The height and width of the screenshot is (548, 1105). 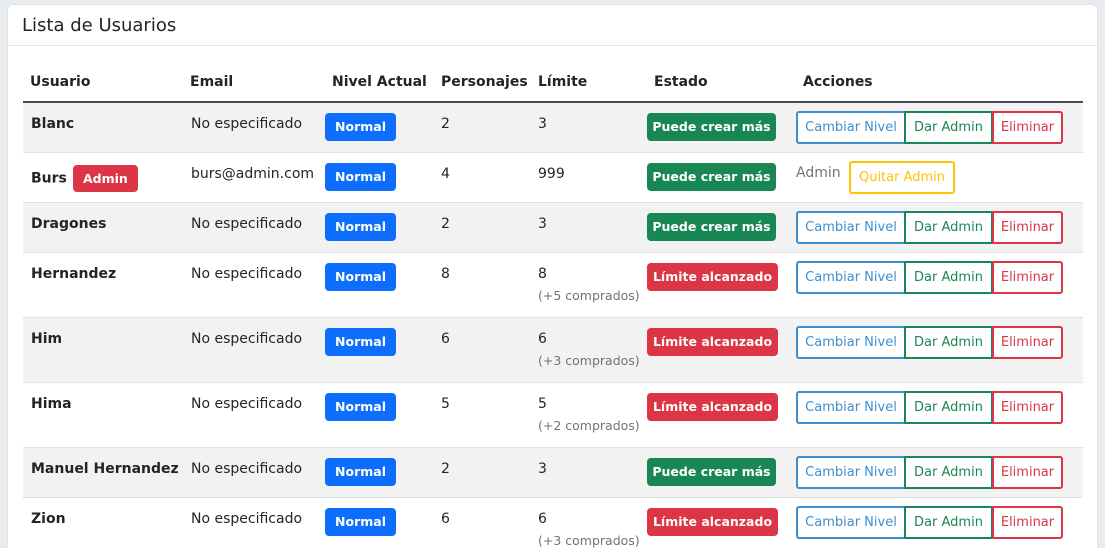 I want to click on user-name: Hernandez, so click(x=74, y=274).